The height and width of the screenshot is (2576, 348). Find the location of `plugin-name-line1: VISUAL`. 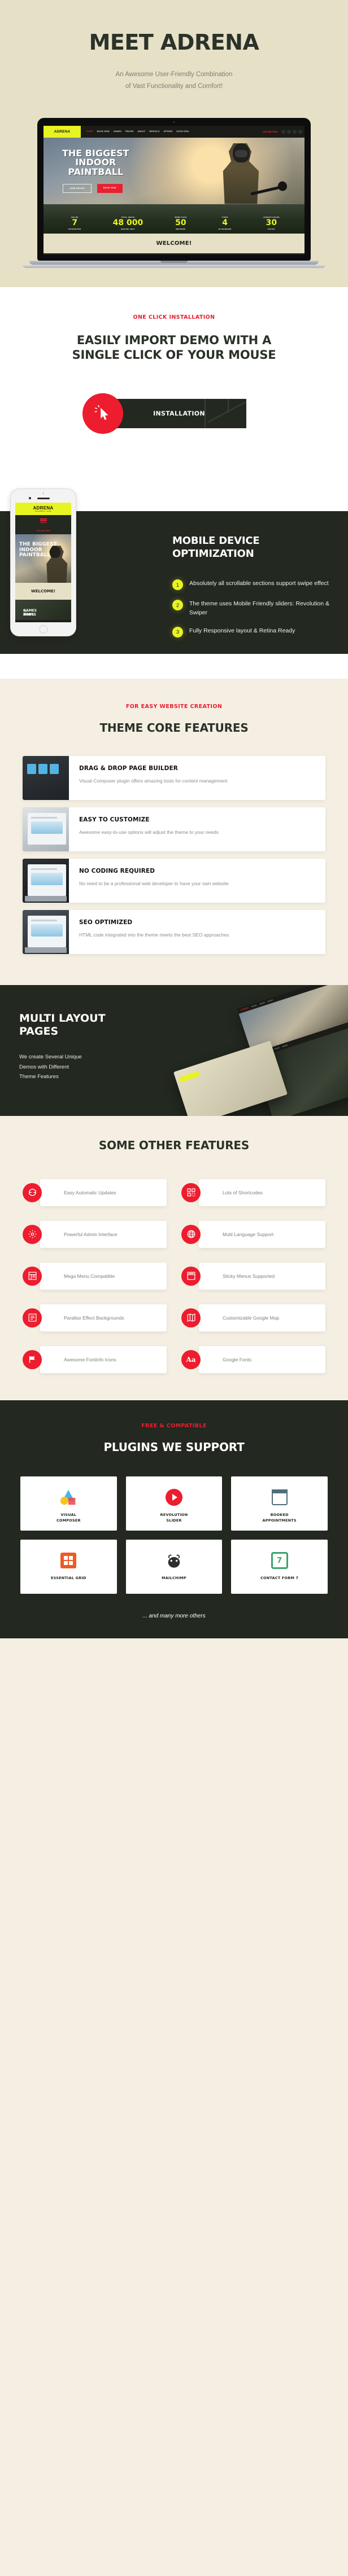

plugin-name-line1: VISUAL is located at coordinates (69, 1515).